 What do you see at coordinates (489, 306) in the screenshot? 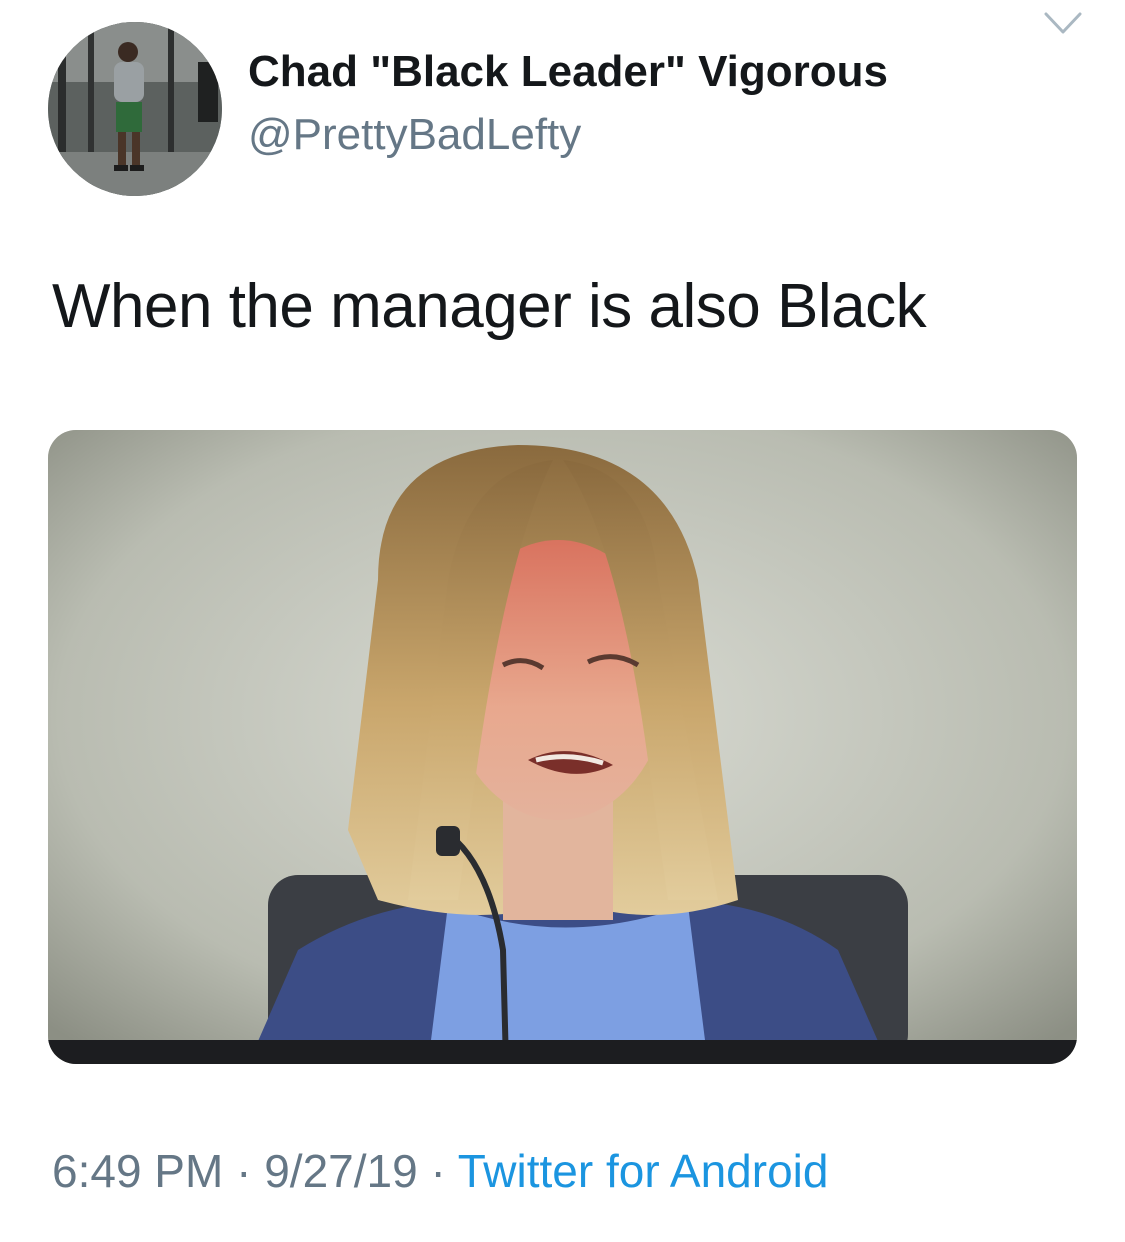
I see `tweet-text: When the manager is also Black` at bounding box center [489, 306].